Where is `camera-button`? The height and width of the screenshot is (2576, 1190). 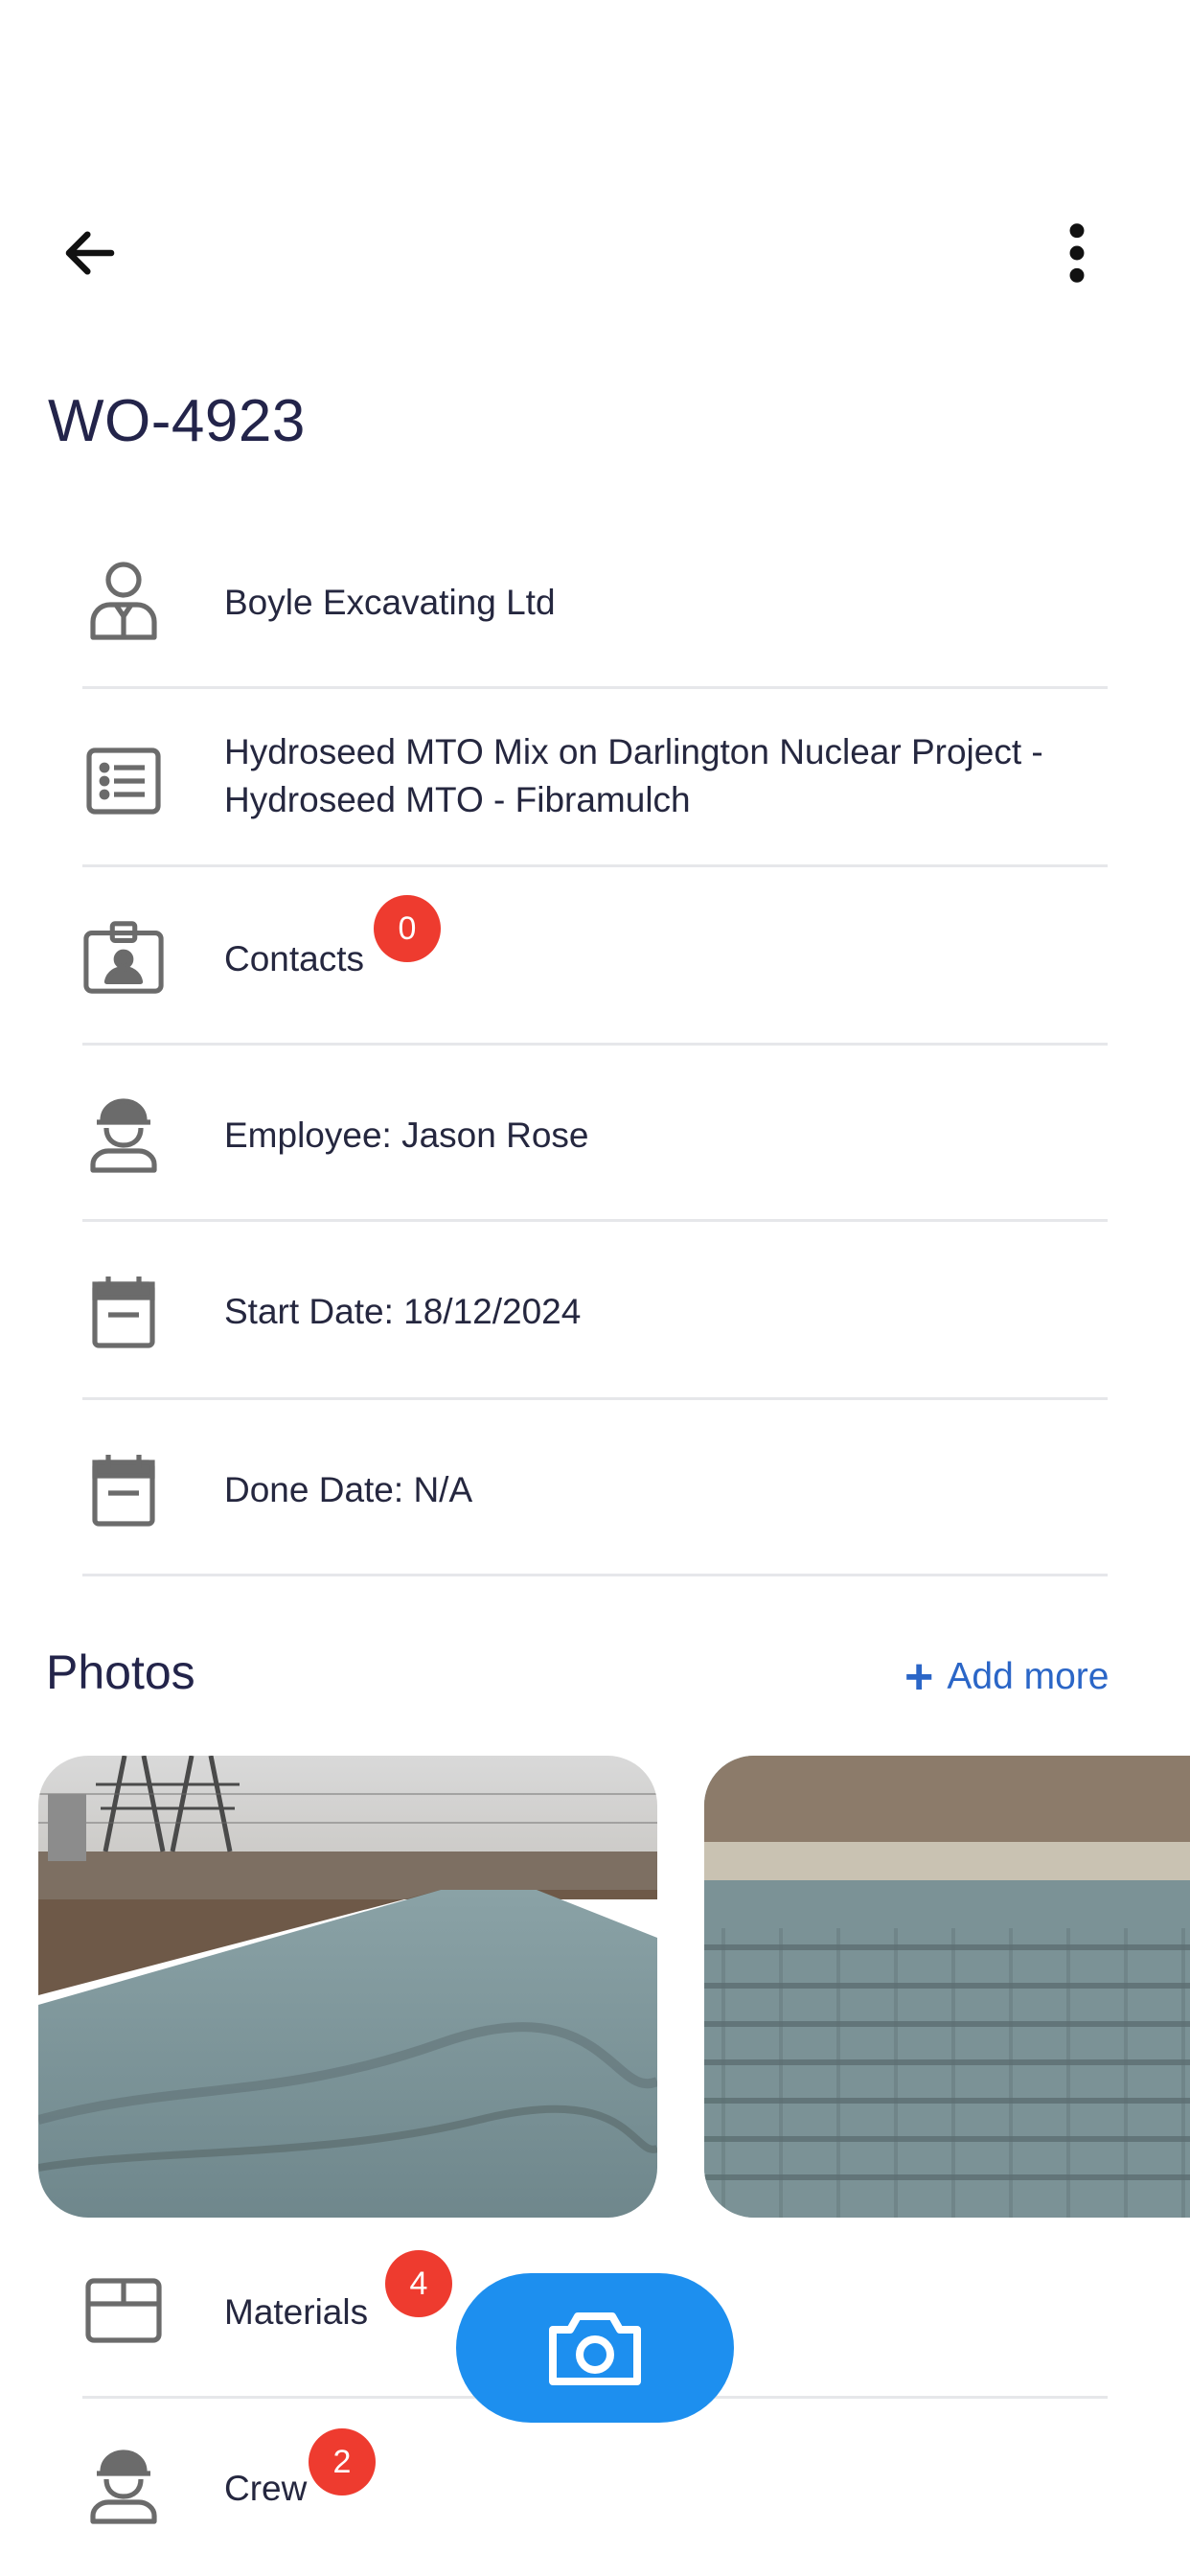 camera-button is located at coordinates (595, 2348).